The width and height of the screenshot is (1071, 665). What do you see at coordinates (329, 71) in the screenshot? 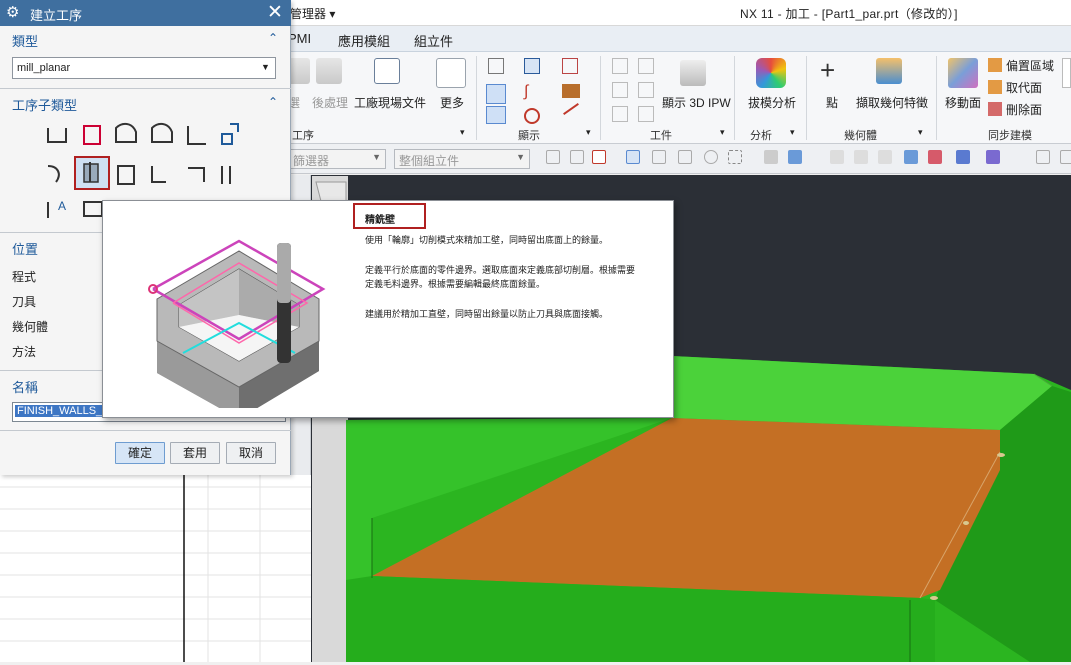
I see `postprocess-icon` at bounding box center [329, 71].